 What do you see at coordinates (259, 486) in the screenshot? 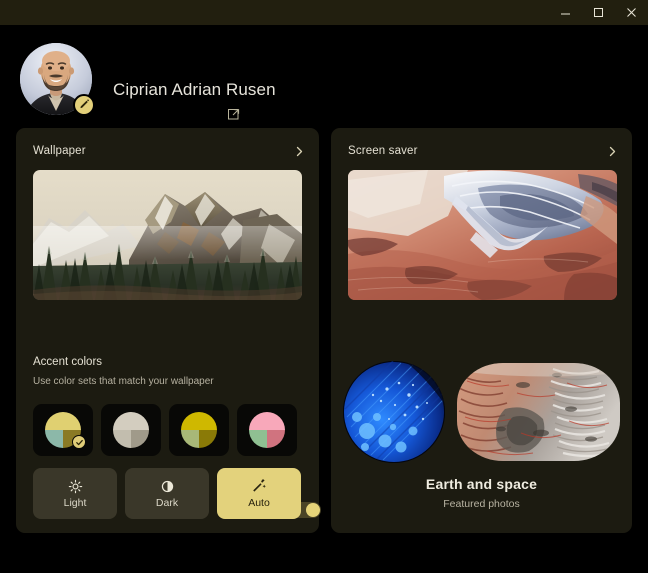
I see `magic-wand-icon` at bounding box center [259, 486].